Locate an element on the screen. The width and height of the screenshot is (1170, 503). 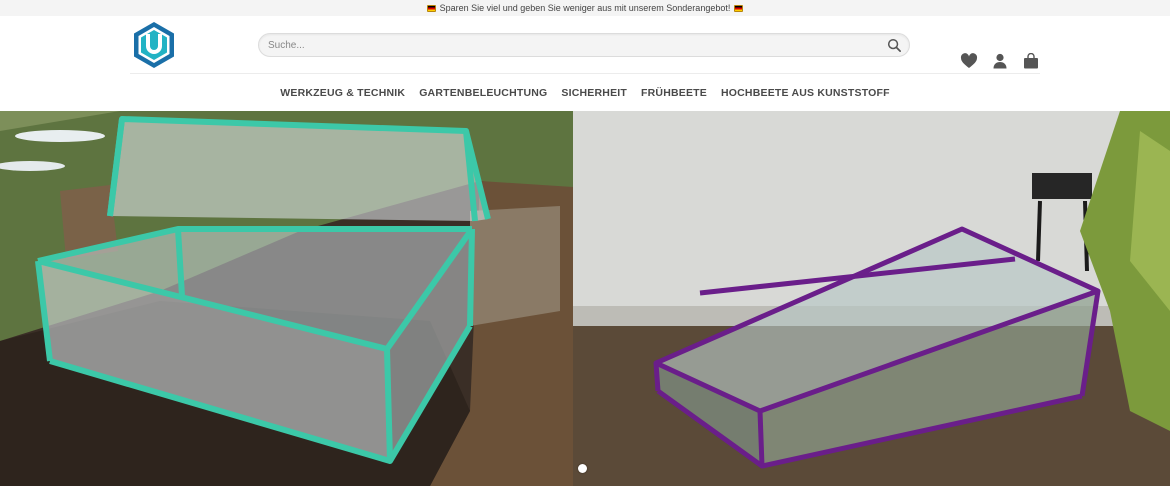
site-header is located at coordinates (585, 45).